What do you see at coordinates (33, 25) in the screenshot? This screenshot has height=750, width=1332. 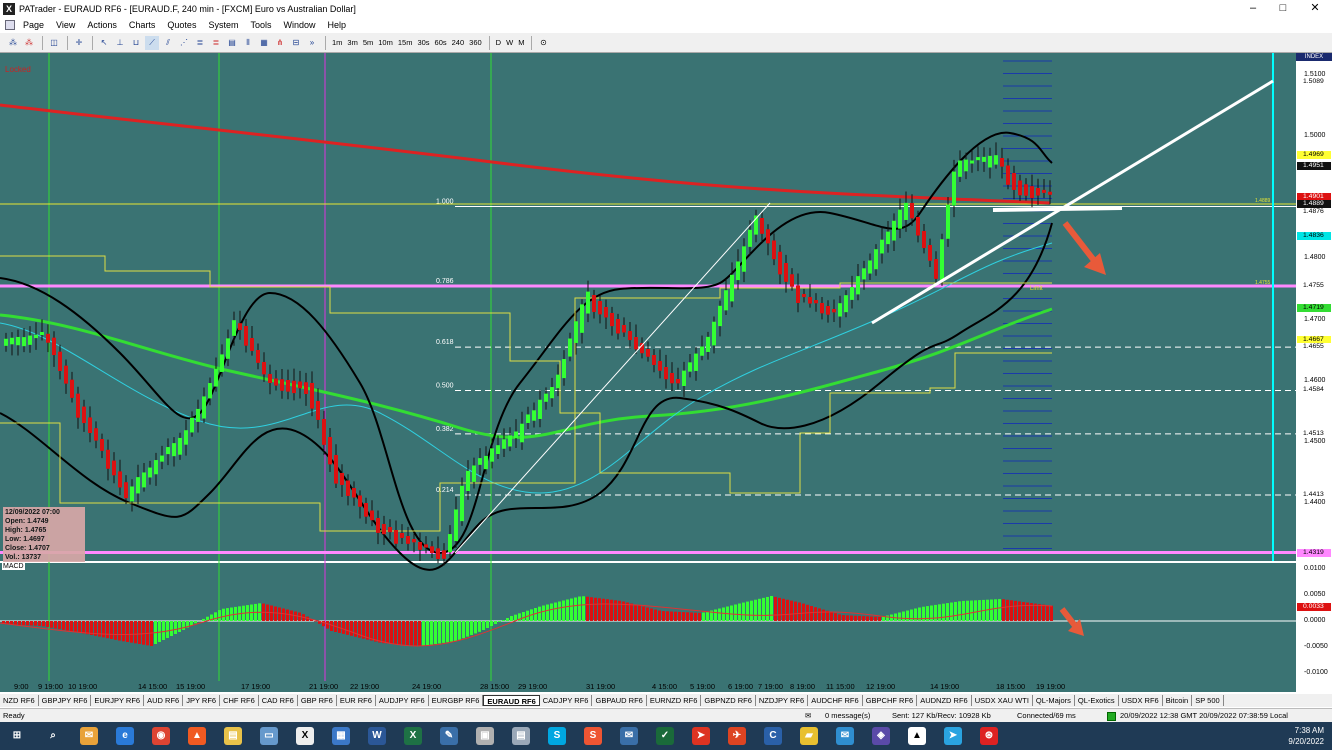 I see `menu-page: Page` at bounding box center [33, 25].